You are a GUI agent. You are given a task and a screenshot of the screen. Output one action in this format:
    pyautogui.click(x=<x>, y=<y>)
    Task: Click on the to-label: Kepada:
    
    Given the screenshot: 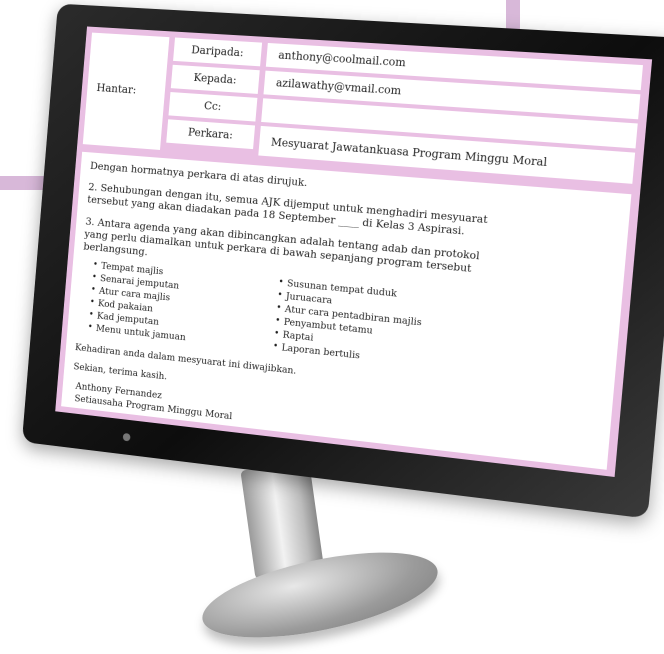 What is the action you would take?
    pyautogui.click(x=215, y=79)
    